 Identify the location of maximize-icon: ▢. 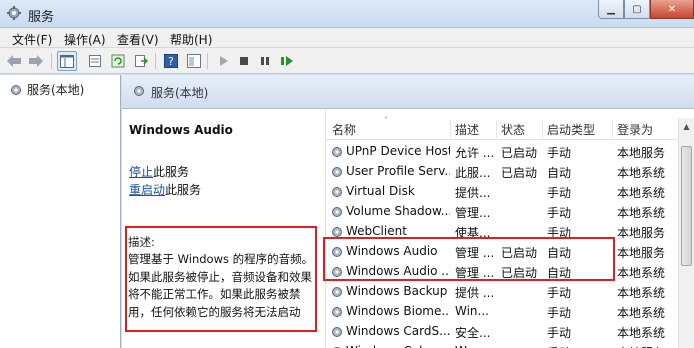
(637, 9).